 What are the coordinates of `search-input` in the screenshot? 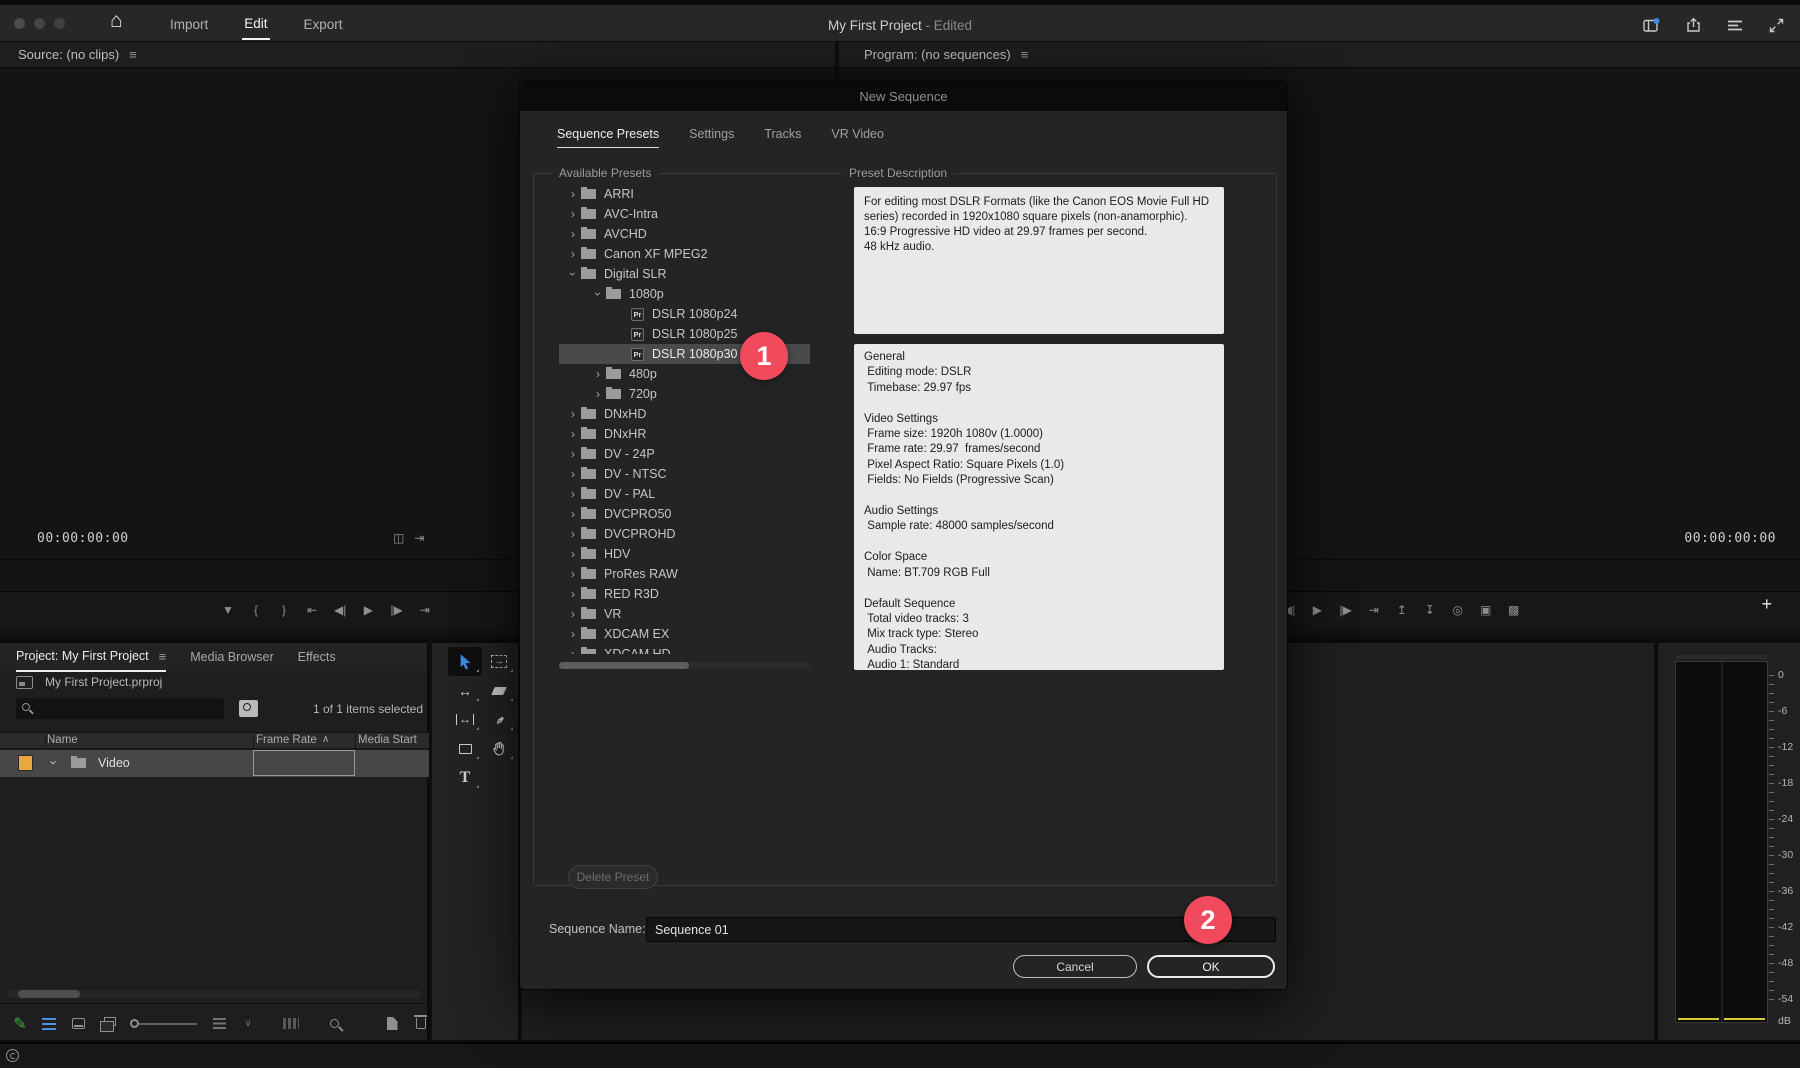 It's located at (125, 708).